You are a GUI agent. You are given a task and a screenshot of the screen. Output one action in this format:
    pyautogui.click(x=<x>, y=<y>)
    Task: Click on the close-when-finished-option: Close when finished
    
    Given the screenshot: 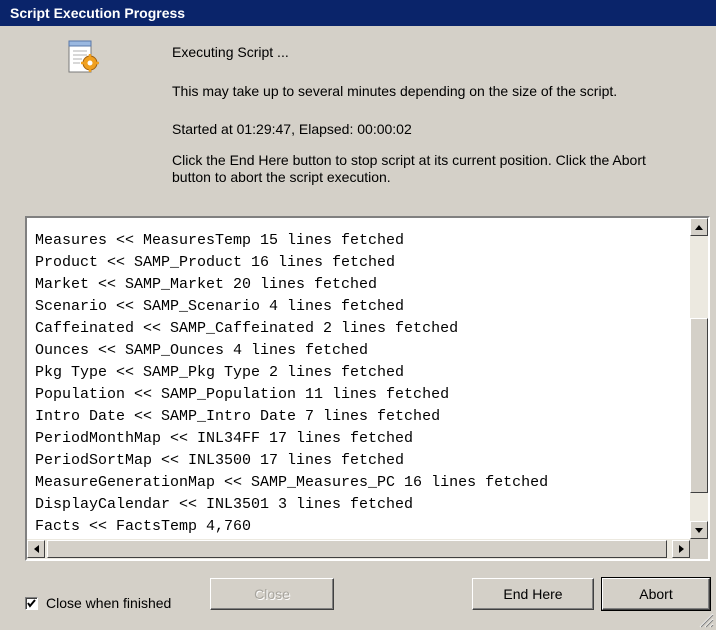 What is the action you would take?
    pyautogui.click(x=98, y=603)
    